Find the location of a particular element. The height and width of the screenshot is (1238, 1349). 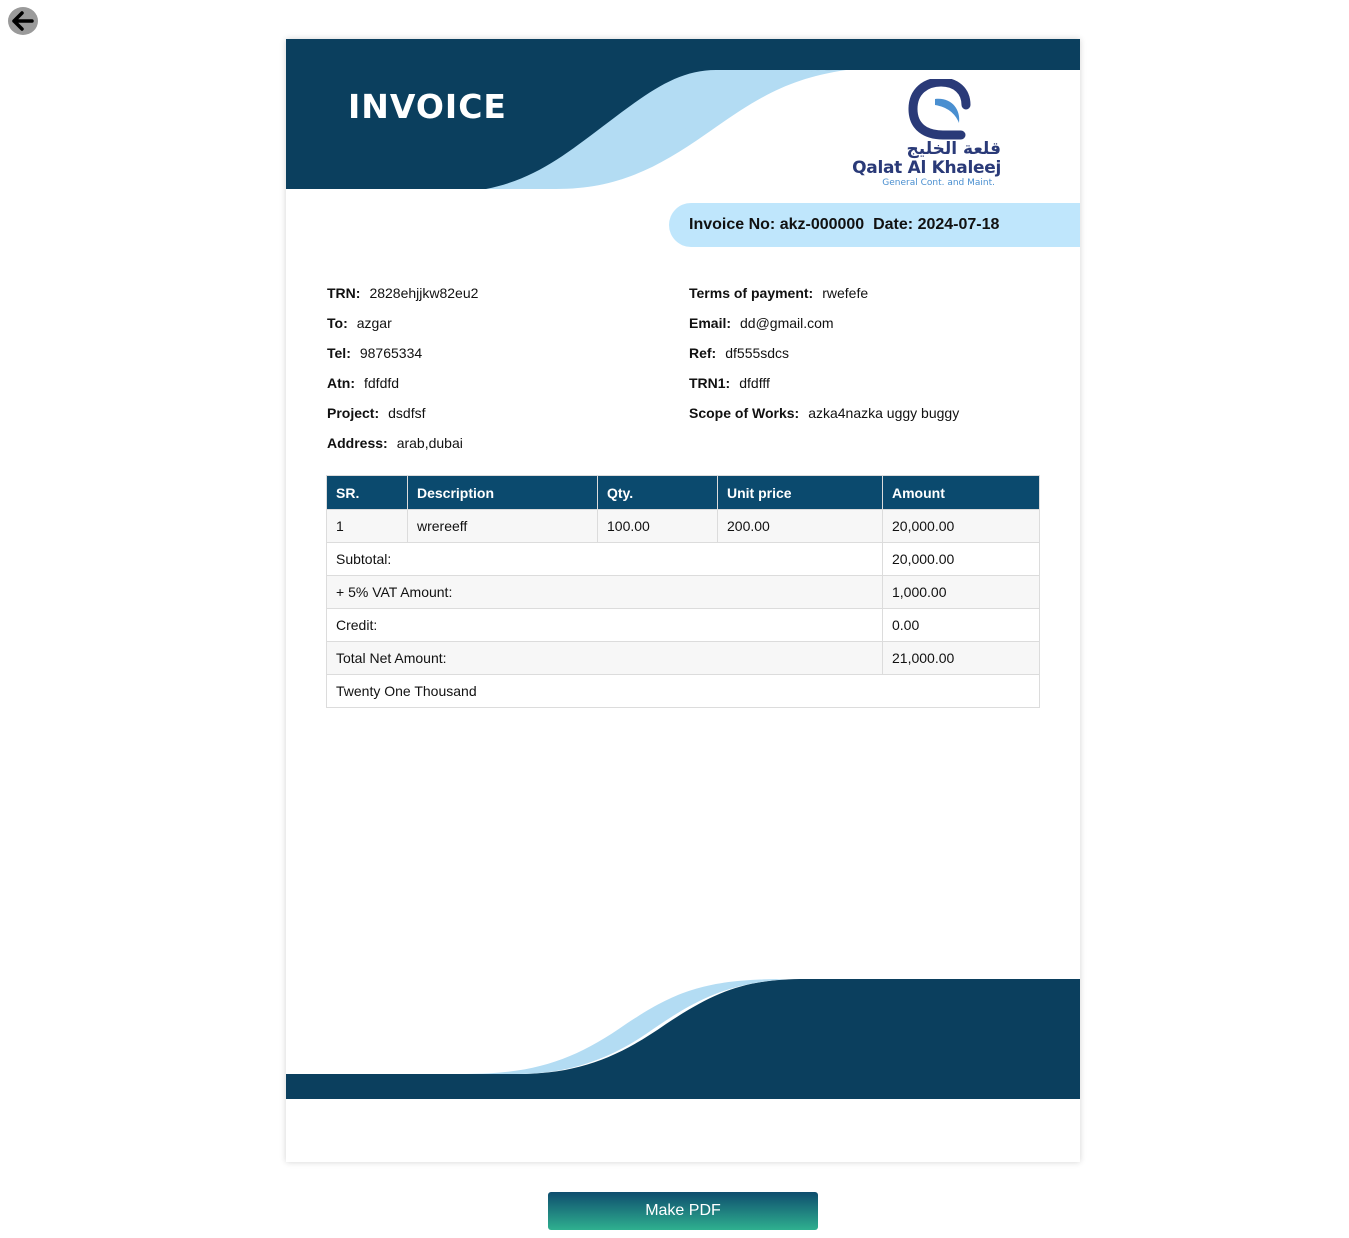

detail-scope-of-works: Scope of Works: azka4nazka uggy buggy is located at coordinates (824, 413).